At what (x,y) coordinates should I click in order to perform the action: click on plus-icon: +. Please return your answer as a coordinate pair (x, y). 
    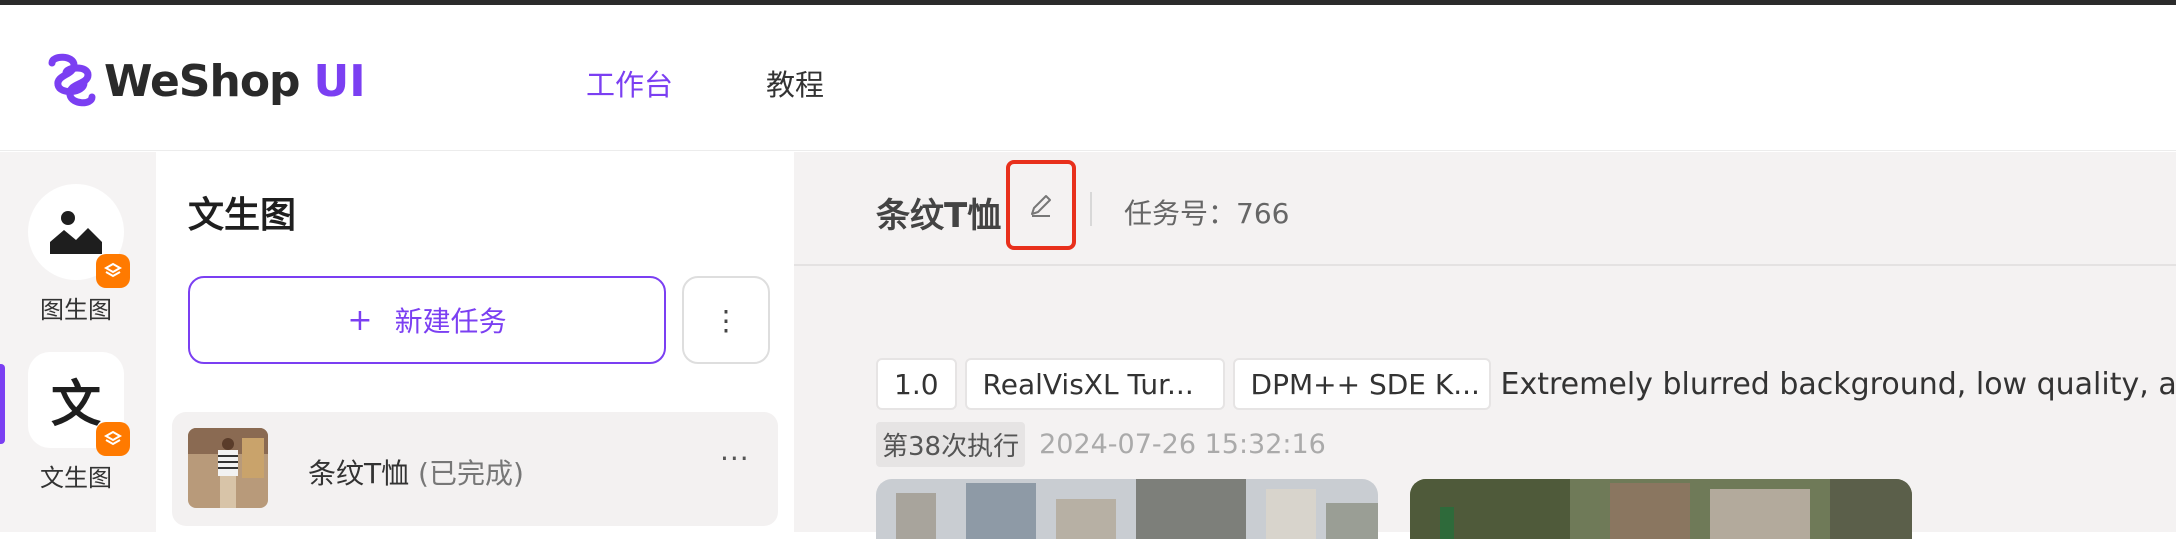
    Looking at the image, I should click on (360, 320).